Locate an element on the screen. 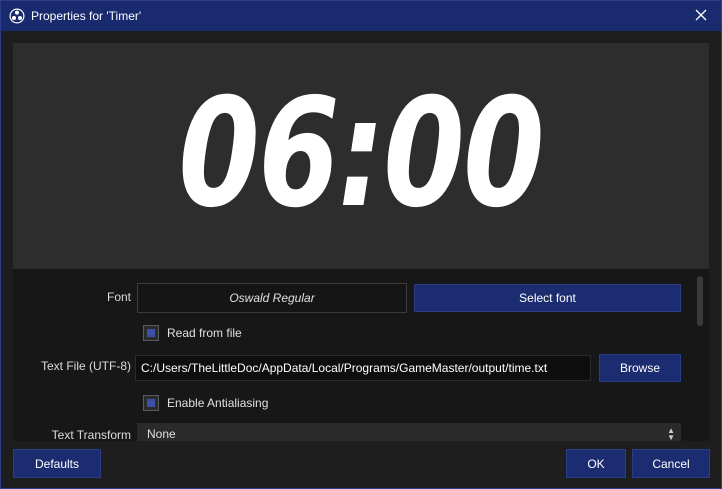 The image size is (722, 489). ok-button: OK is located at coordinates (596, 463).